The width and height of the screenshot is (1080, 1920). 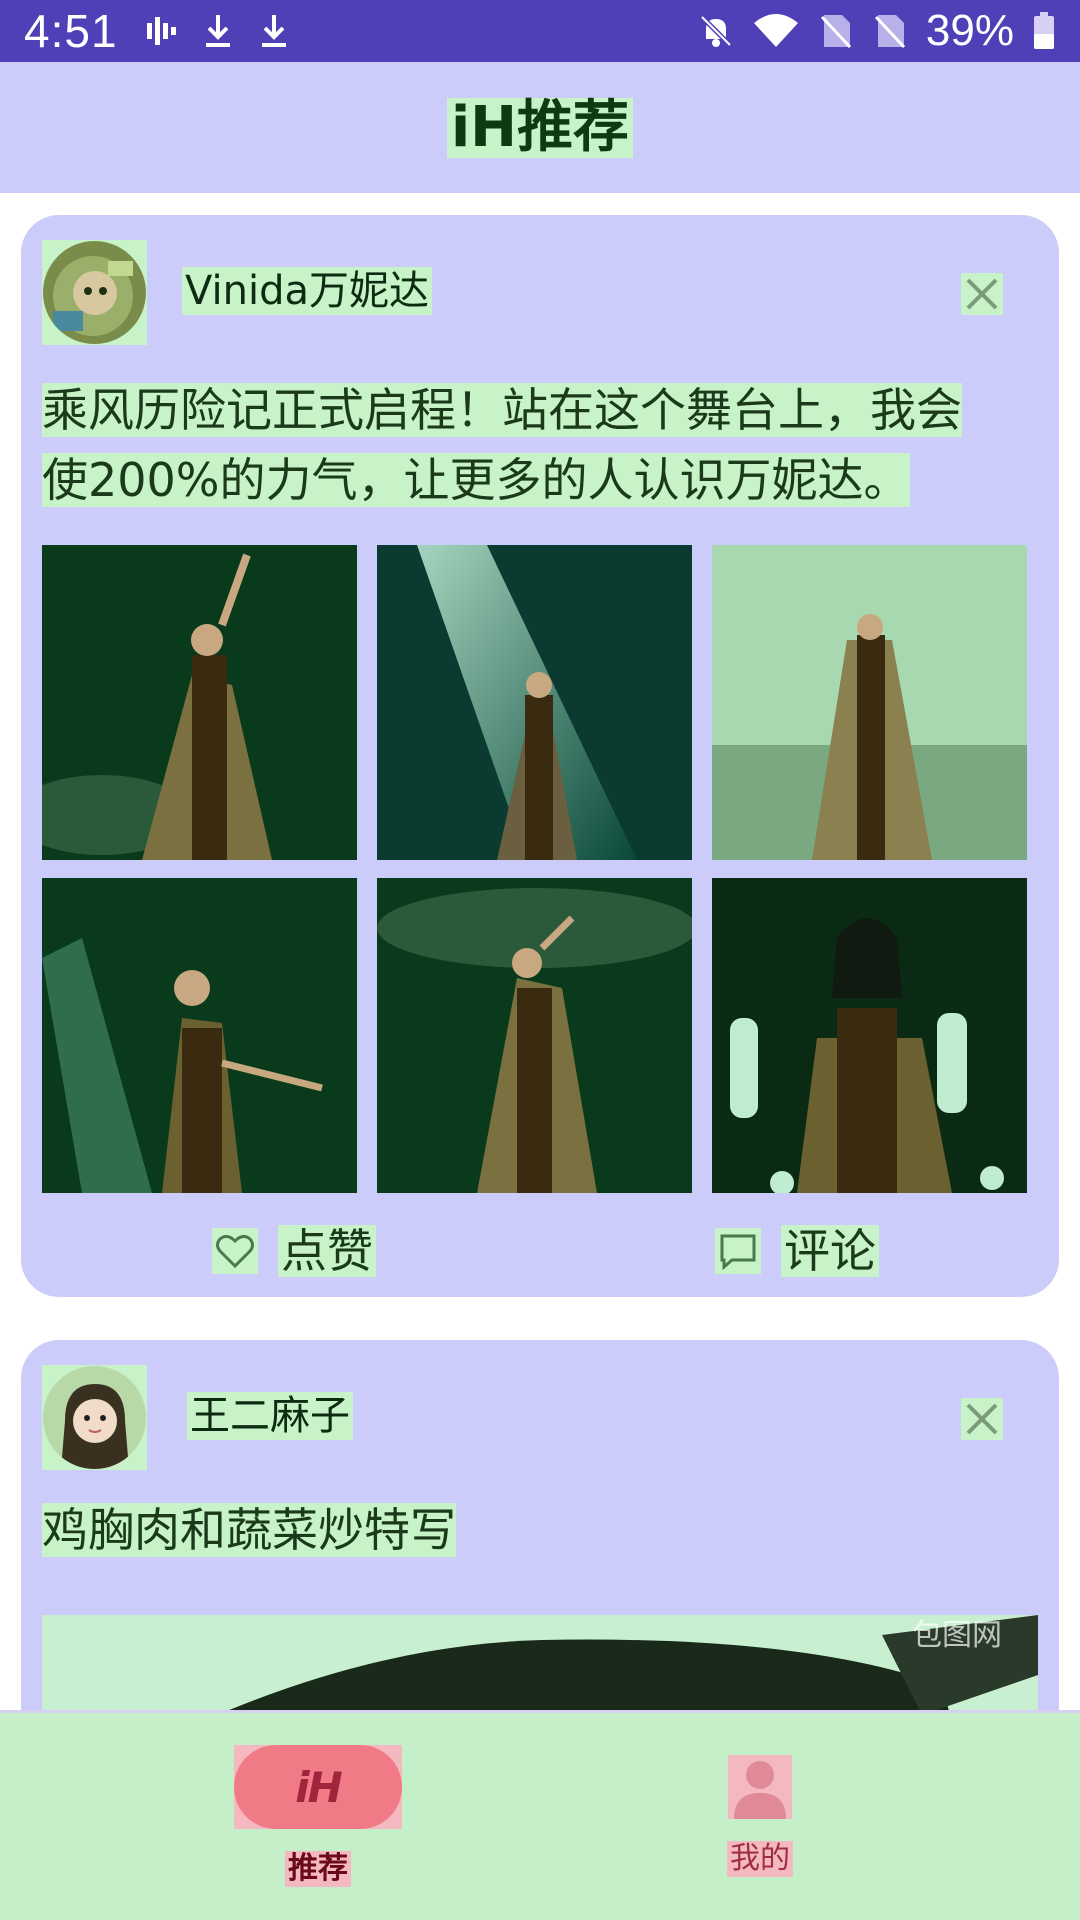 What do you see at coordinates (318, 1869) in the screenshot?
I see `nav-label: 推荐` at bounding box center [318, 1869].